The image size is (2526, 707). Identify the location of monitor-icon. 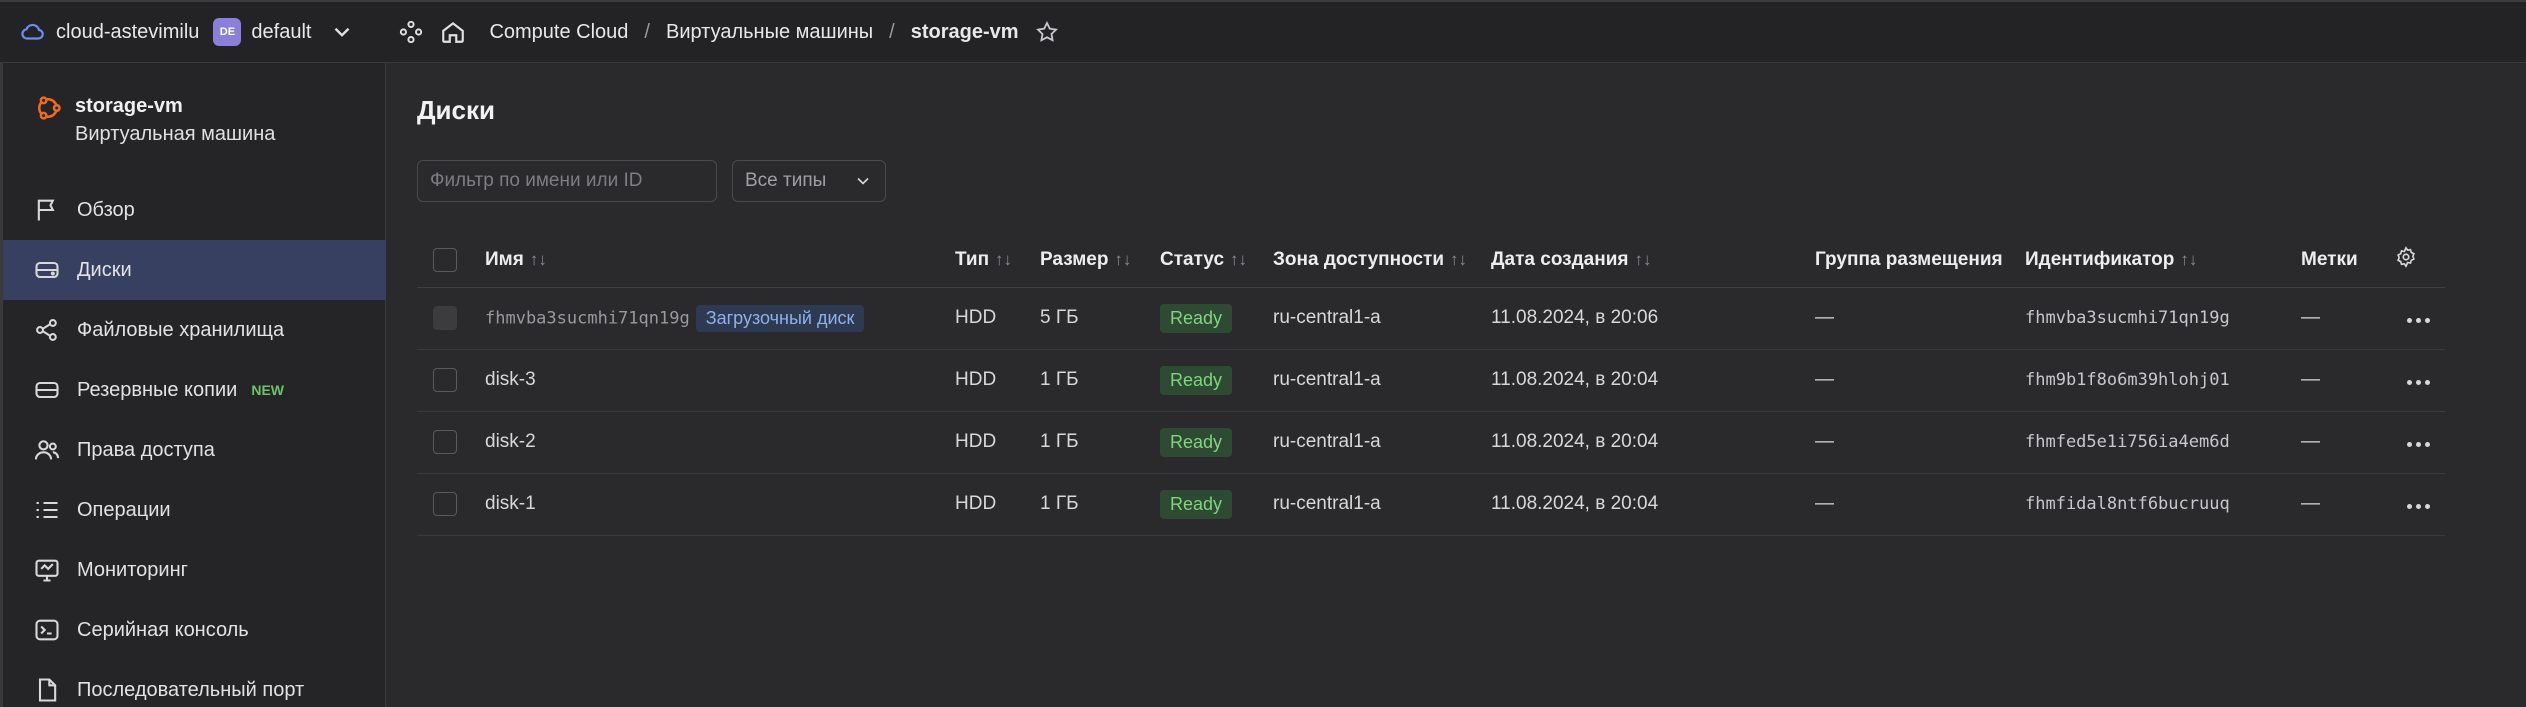
(47, 570).